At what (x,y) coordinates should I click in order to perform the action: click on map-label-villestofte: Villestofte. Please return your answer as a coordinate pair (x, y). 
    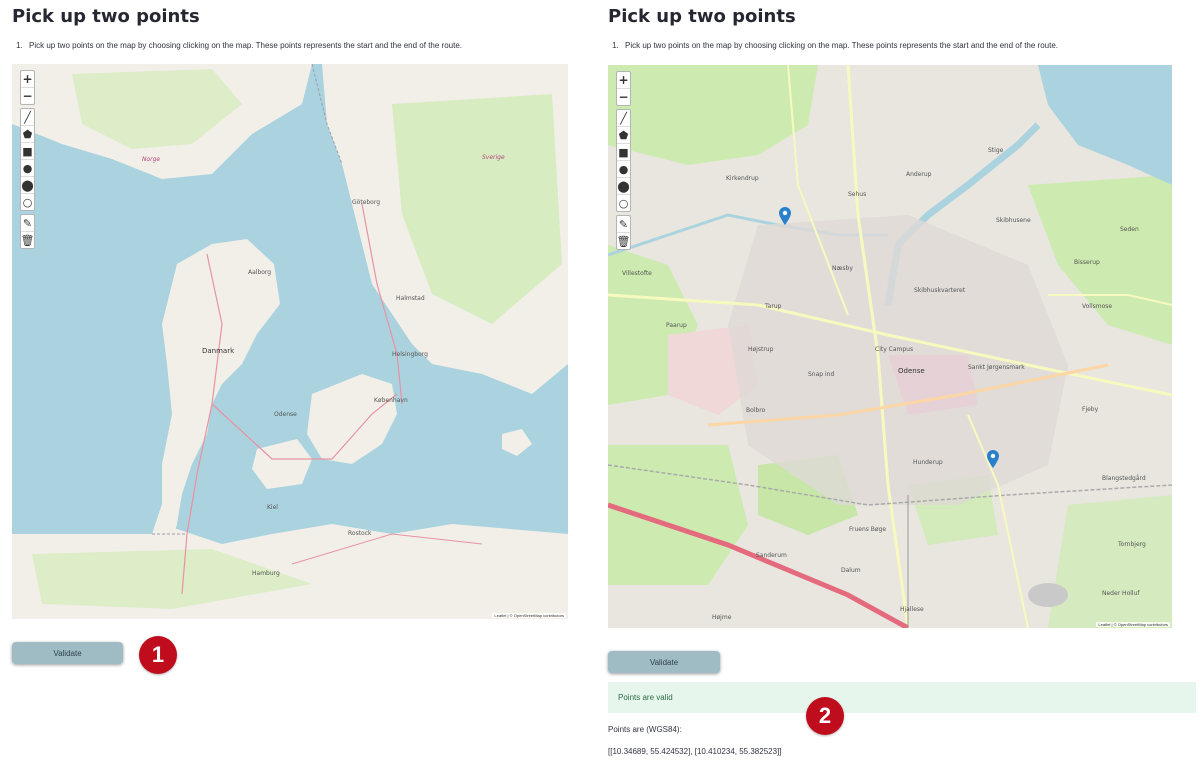
    Looking at the image, I should click on (637, 273).